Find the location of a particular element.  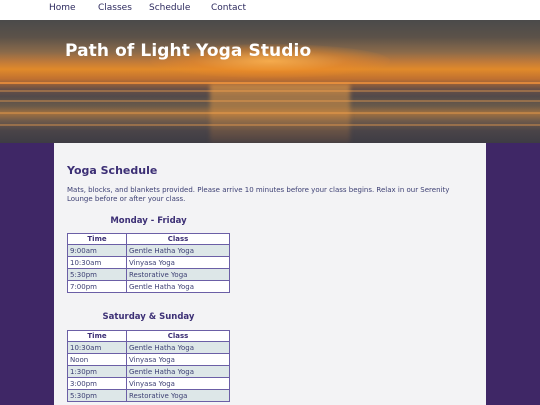

nav-link-home: Home is located at coordinates (62, 8).